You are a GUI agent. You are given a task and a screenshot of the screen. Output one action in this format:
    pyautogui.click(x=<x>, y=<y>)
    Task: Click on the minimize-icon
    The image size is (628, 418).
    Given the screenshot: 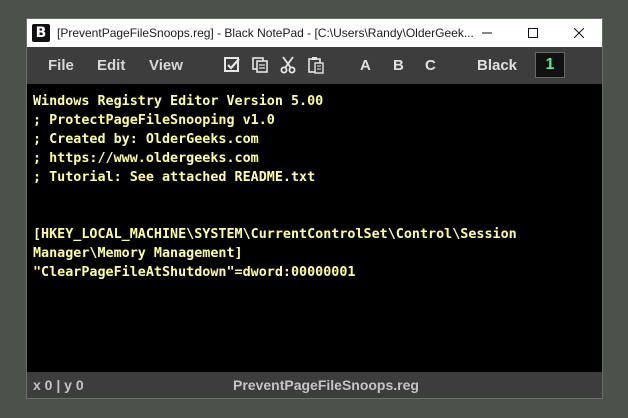 What is the action you would take?
    pyautogui.click(x=487, y=33)
    